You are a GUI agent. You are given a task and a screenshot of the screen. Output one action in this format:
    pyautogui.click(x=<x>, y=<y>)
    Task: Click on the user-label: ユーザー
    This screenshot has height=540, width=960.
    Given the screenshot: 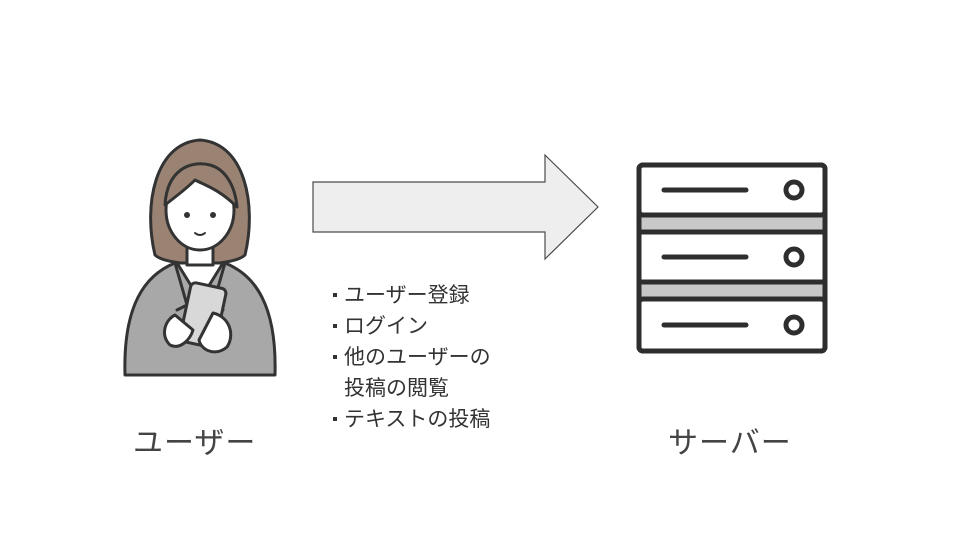 What is the action you would take?
    pyautogui.click(x=195, y=443)
    